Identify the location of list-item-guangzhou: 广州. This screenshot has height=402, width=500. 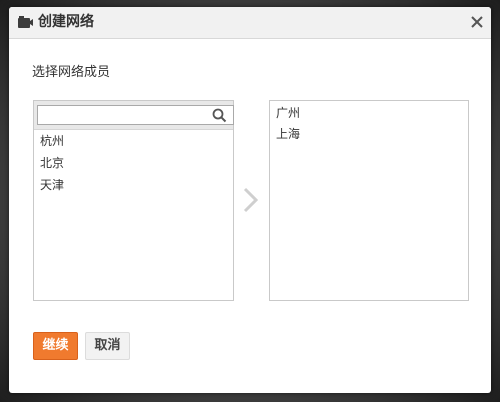
(288, 113).